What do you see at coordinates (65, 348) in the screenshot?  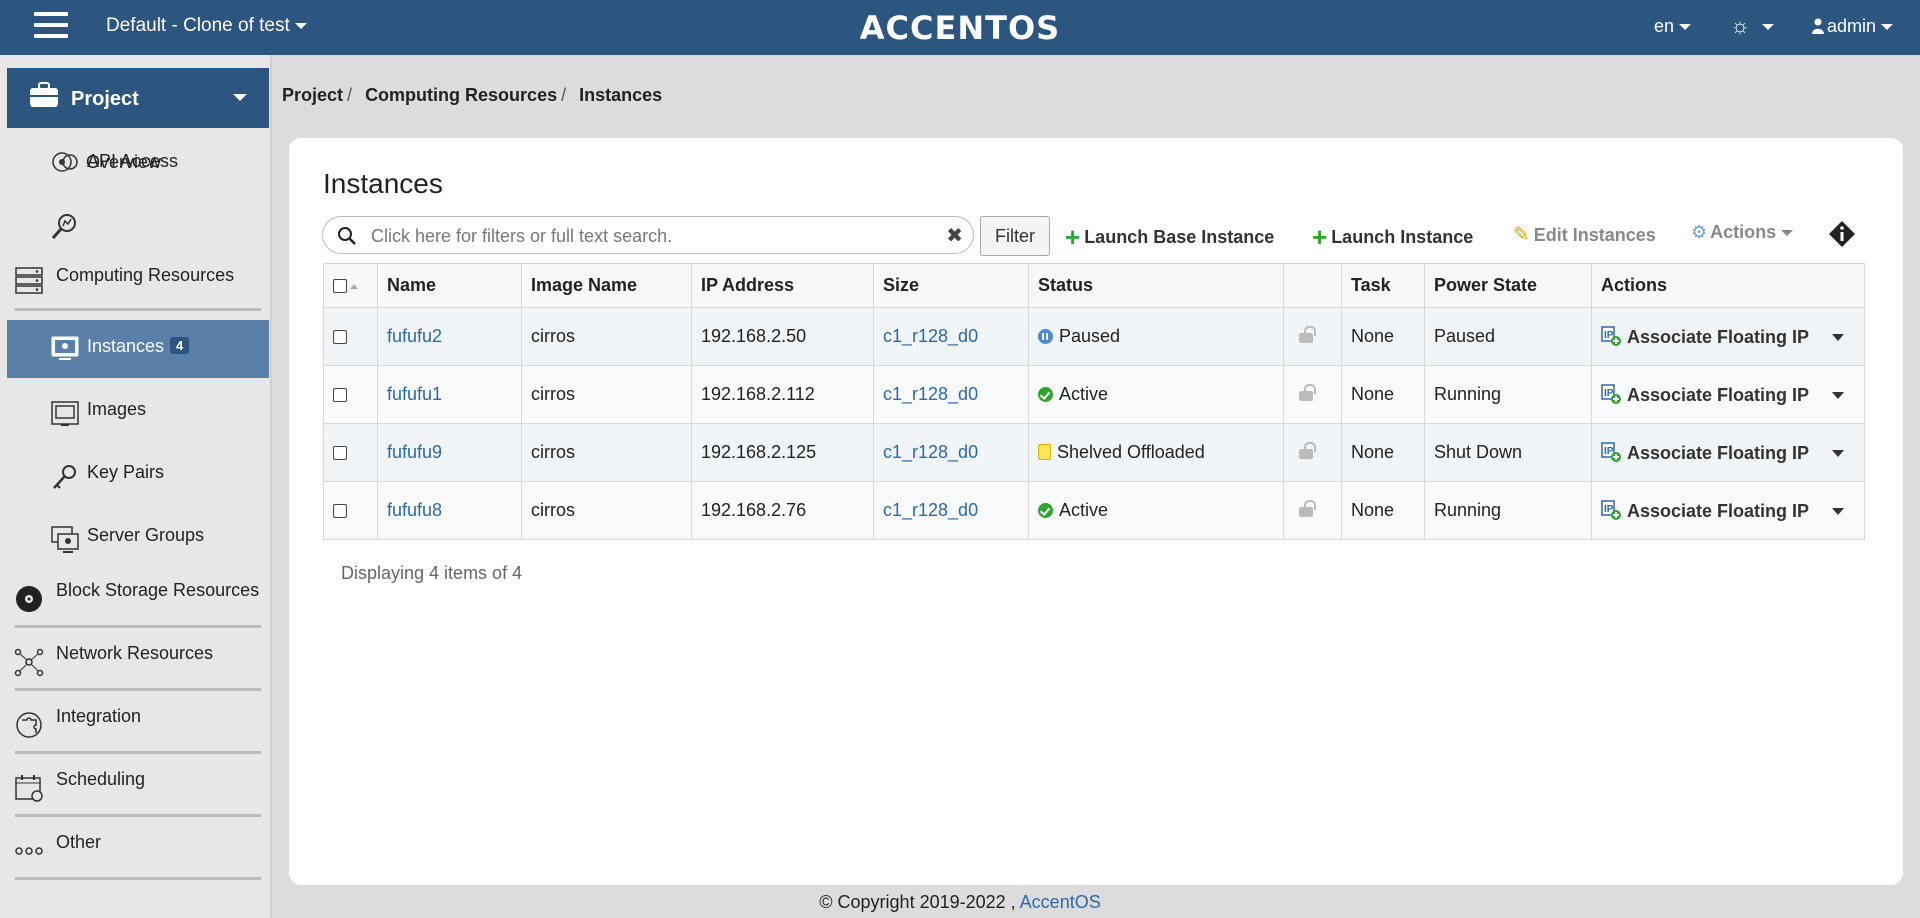 I see `monitor-icon` at bounding box center [65, 348].